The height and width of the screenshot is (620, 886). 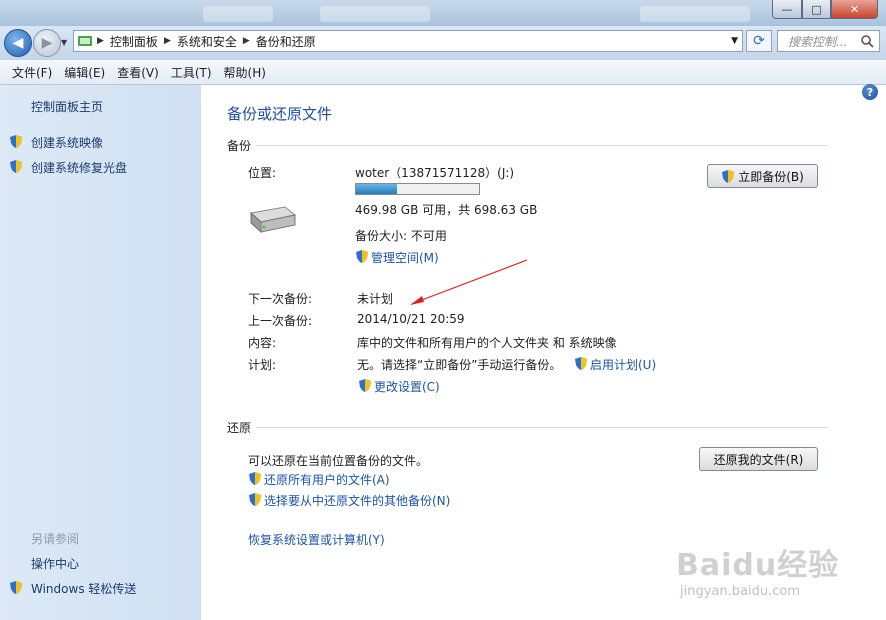 I want to click on forward-button: ▶, so click(x=47, y=43).